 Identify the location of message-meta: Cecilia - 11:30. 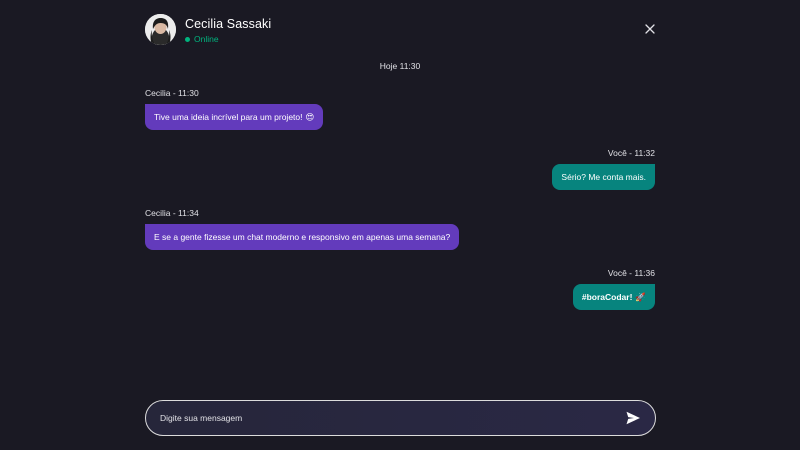
(172, 93).